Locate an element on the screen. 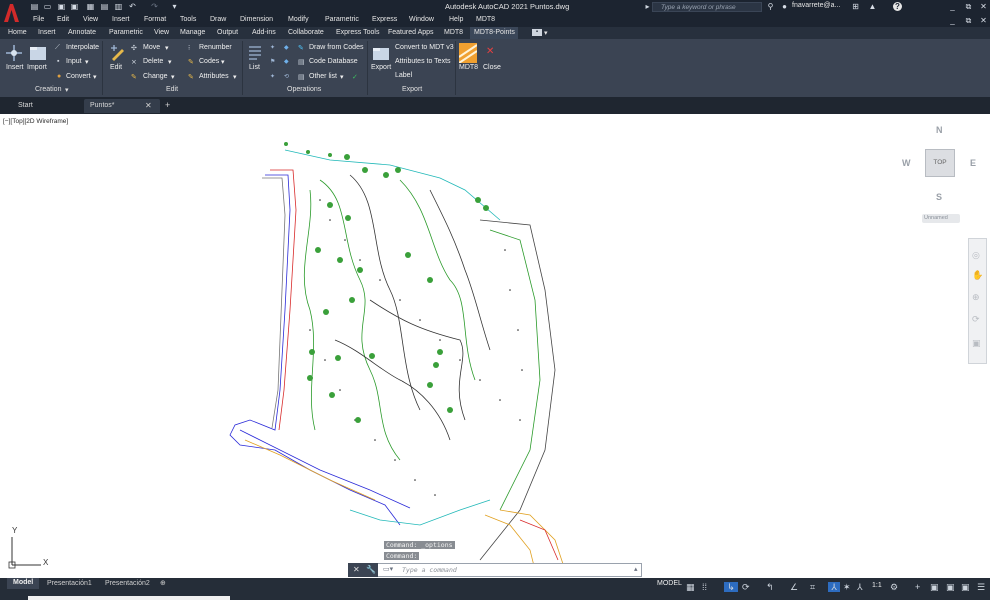 The height and width of the screenshot is (600, 990). tab-add-ins: Add-ins is located at coordinates (264, 32).